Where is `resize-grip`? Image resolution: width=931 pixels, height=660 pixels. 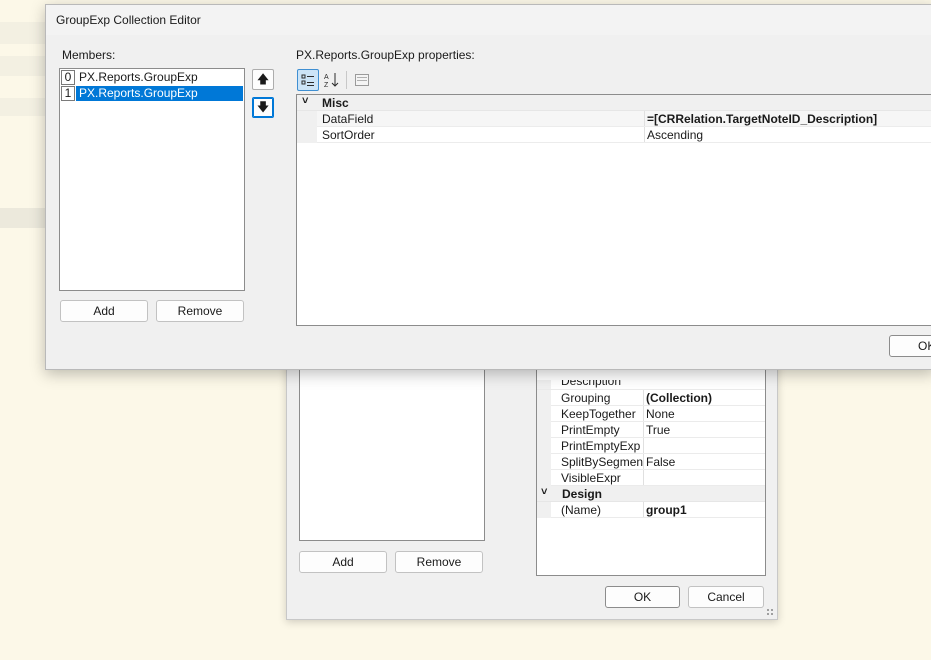
resize-grip is located at coordinates (770, 612).